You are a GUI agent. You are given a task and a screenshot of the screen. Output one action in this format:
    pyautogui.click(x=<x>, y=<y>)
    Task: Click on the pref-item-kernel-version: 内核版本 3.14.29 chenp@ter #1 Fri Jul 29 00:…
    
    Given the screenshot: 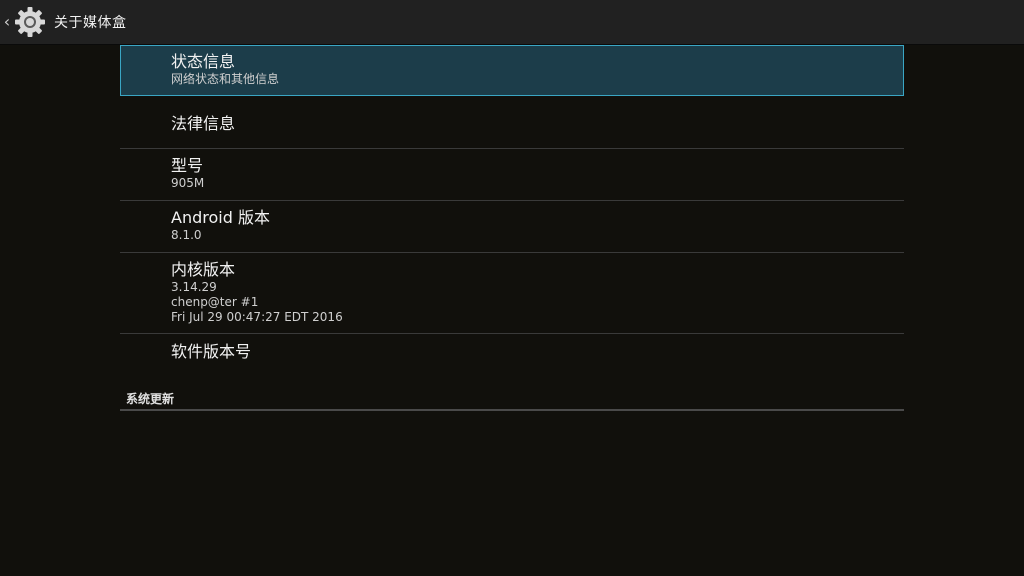 What is the action you would take?
    pyautogui.click(x=512, y=293)
    